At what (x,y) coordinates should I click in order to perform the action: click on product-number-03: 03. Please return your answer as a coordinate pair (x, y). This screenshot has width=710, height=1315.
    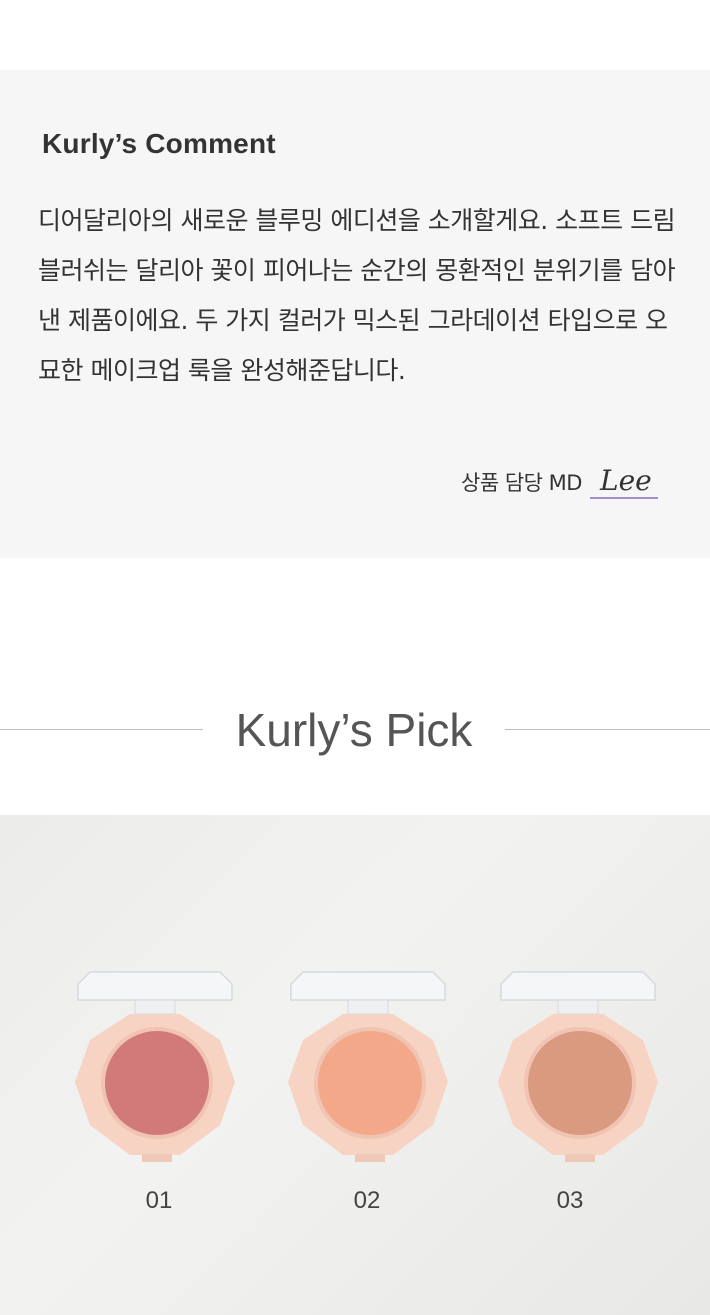
    Looking at the image, I should click on (570, 1200).